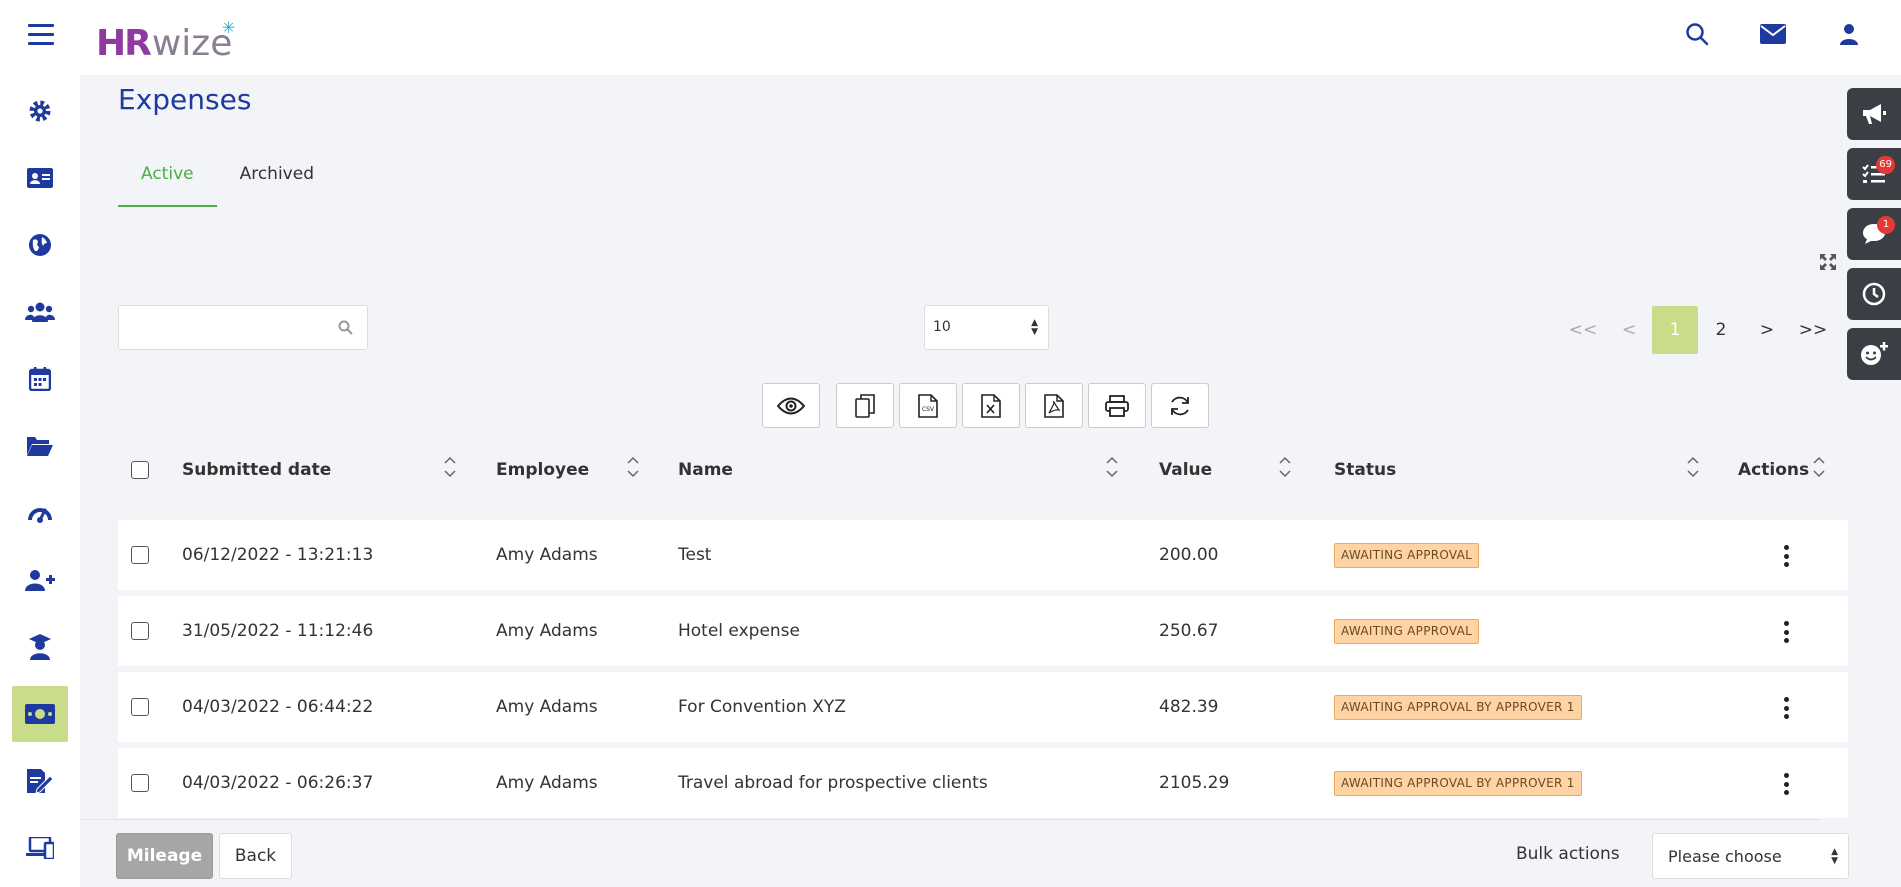 The image size is (1901, 887). Describe the element at coordinates (1583, 330) in the screenshot. I see `page-first-button: <<` at that location.